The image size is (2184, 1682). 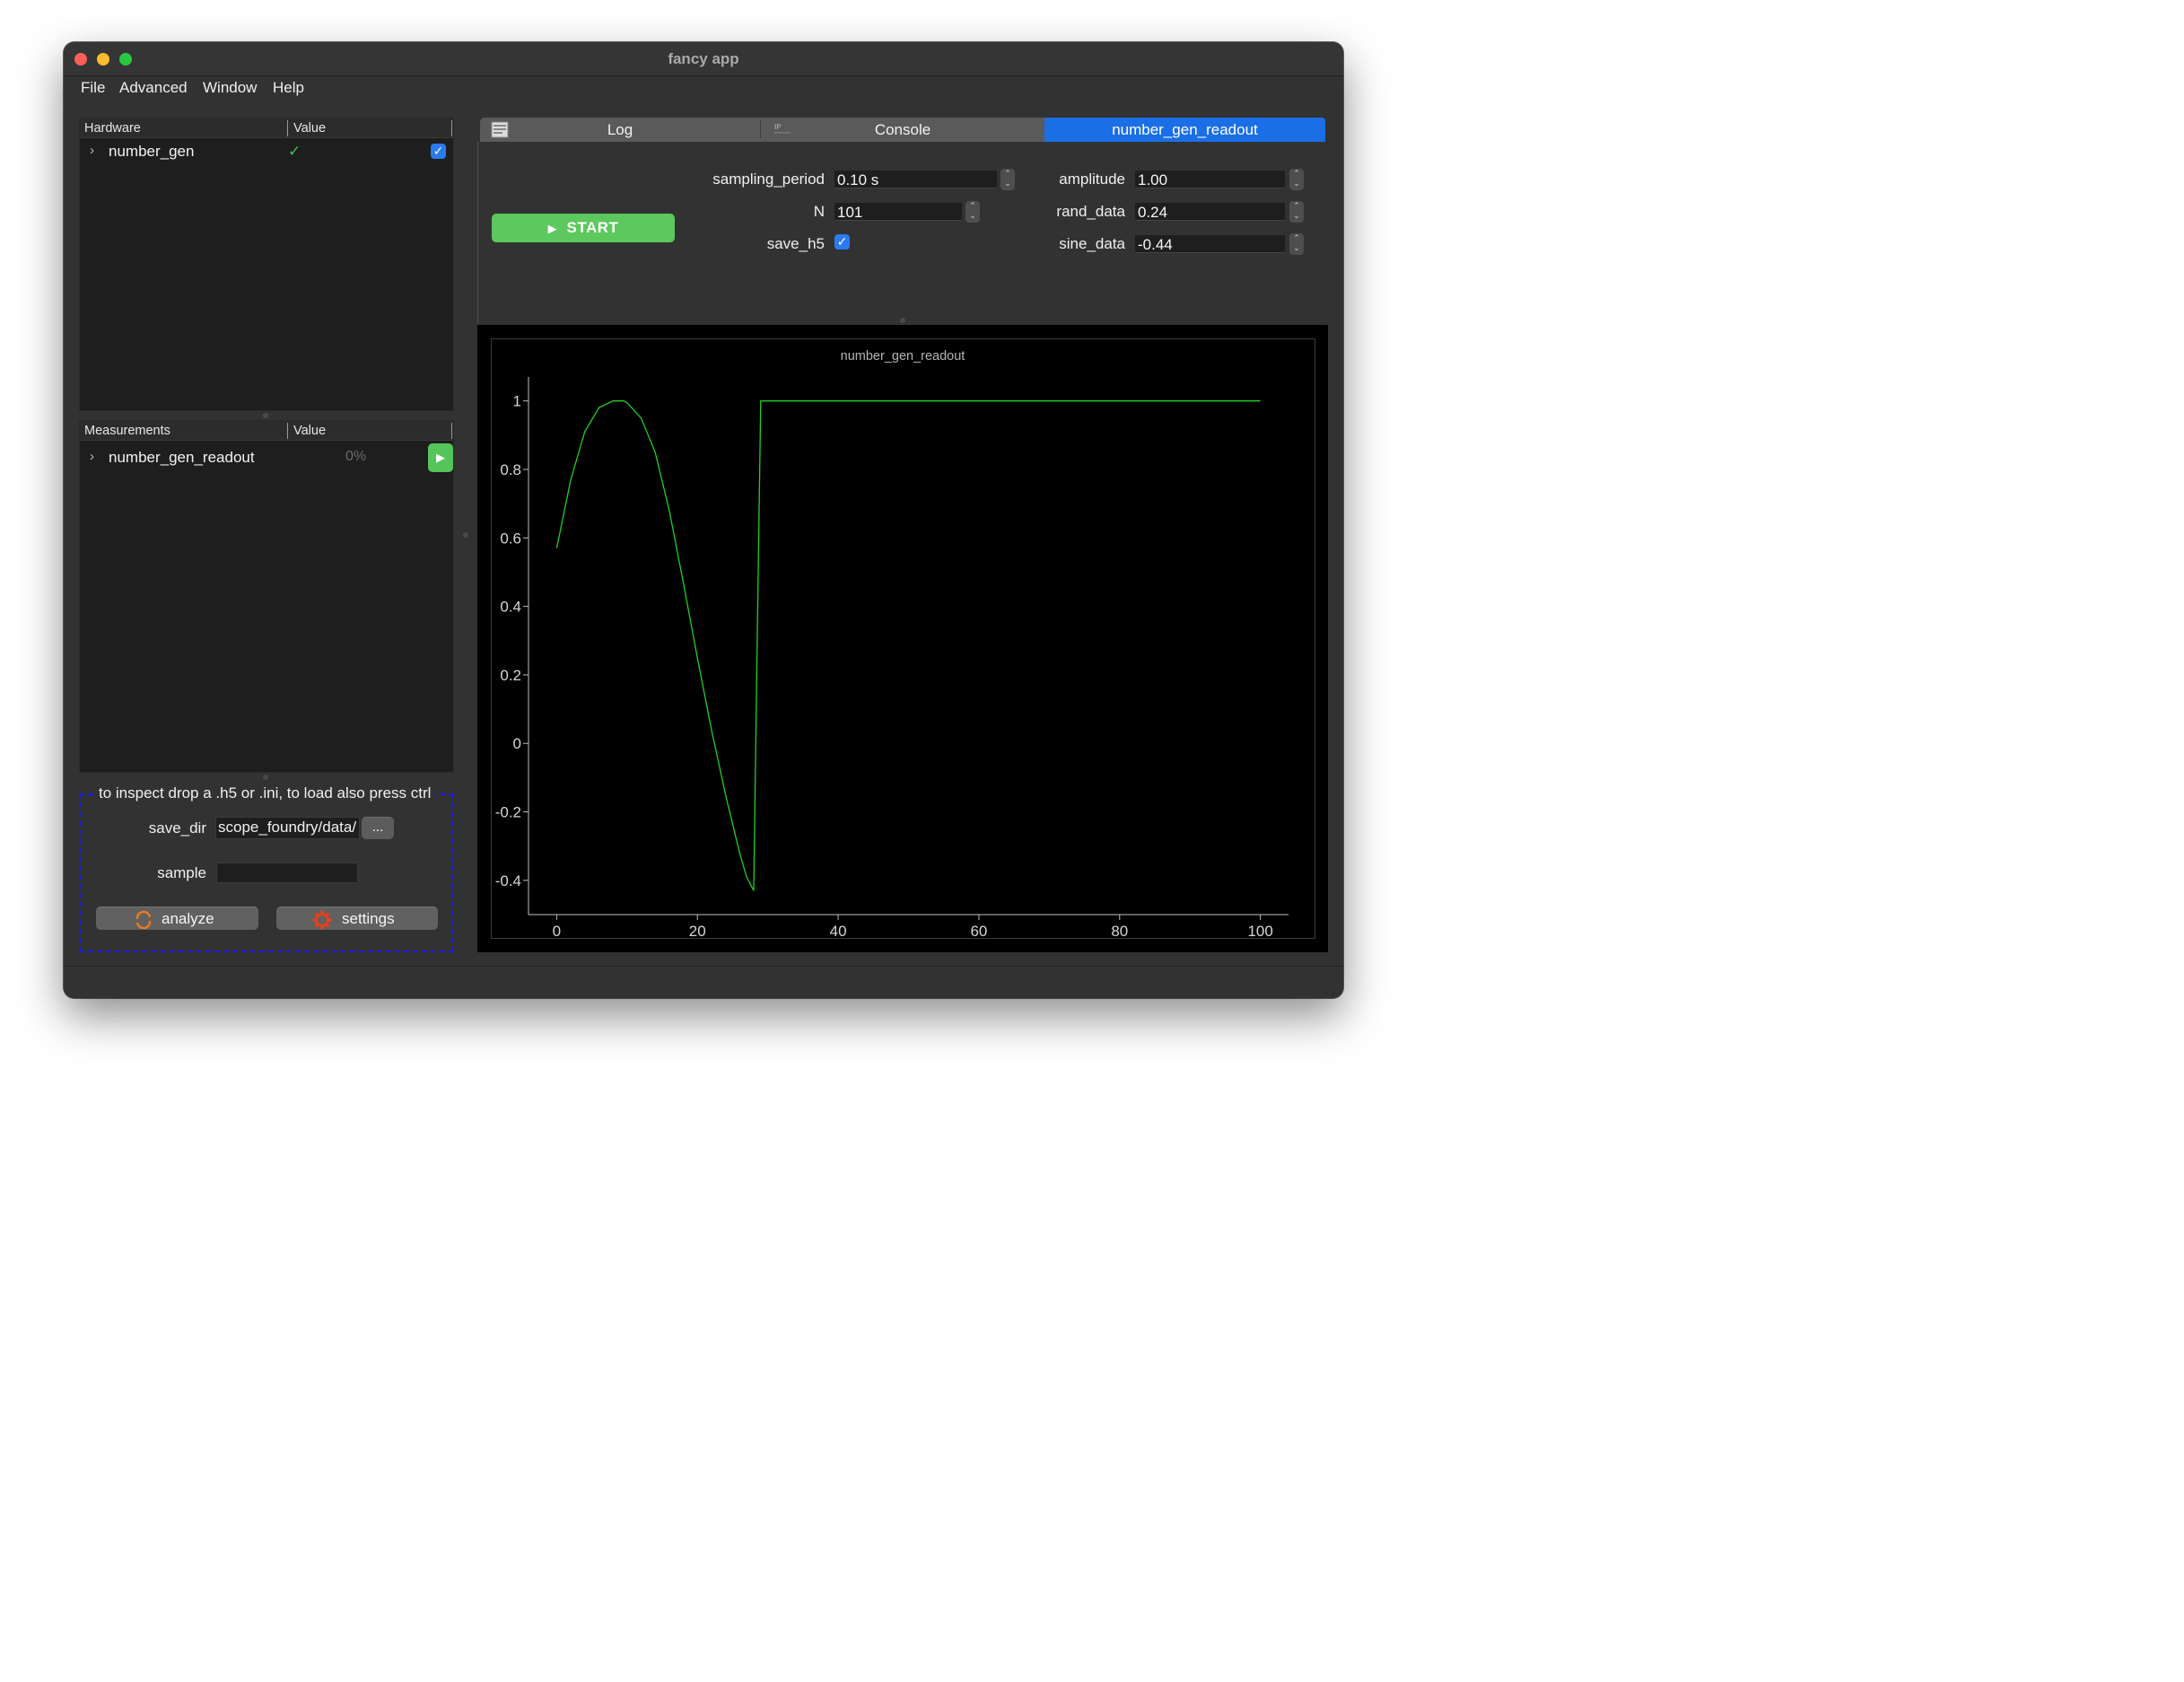 I want to click on tab-number-gen-readout: number_gen_readout, so click(x=1184, y=130).